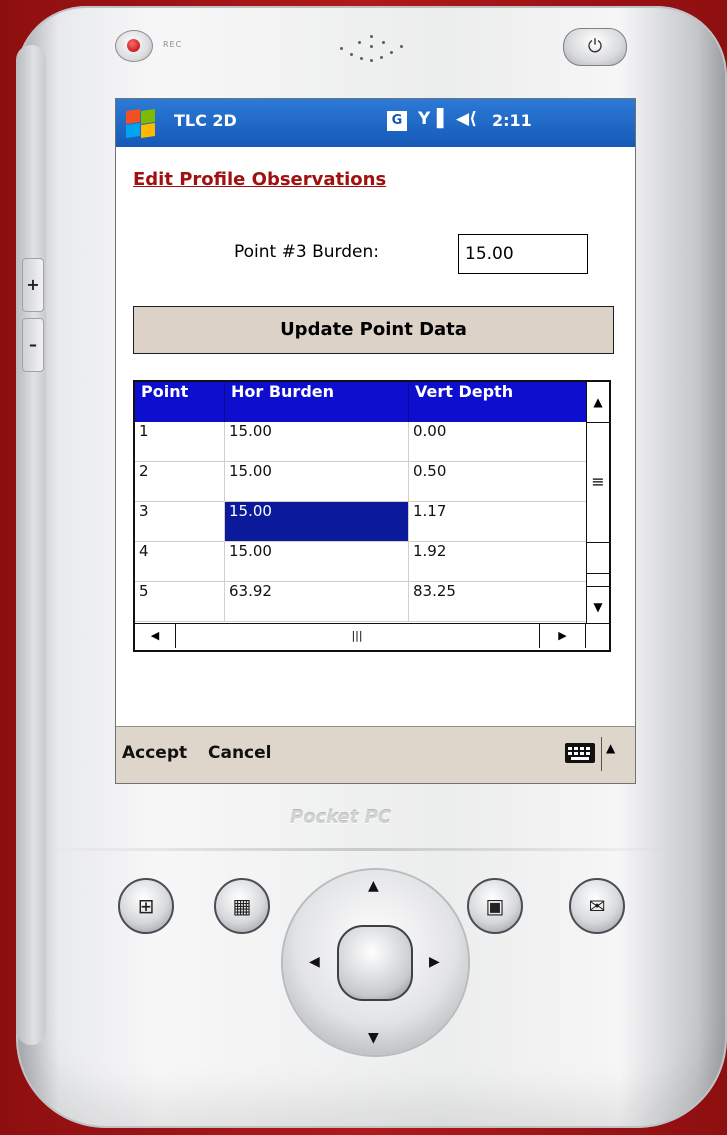 This screenshot has width=727, height=1135. I want to click on mail-icon: ✉, so click(597, 906).